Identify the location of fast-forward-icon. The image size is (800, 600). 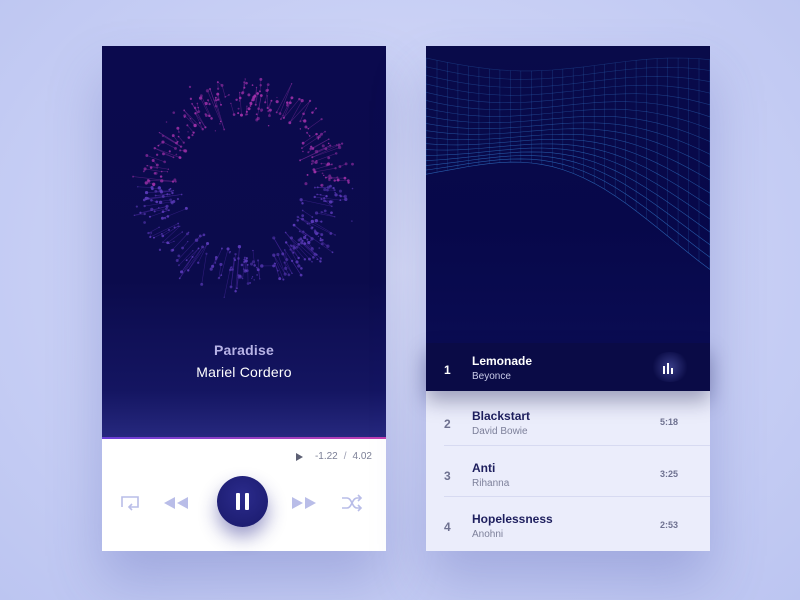
(304, 503).